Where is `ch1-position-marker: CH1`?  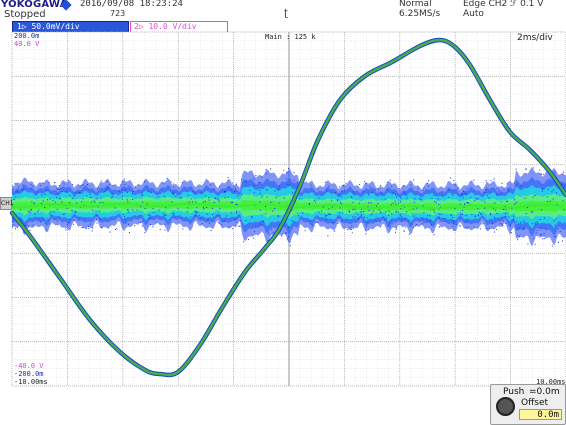 ch1-position-marker: CH1 is located at coordinates (7, 203).